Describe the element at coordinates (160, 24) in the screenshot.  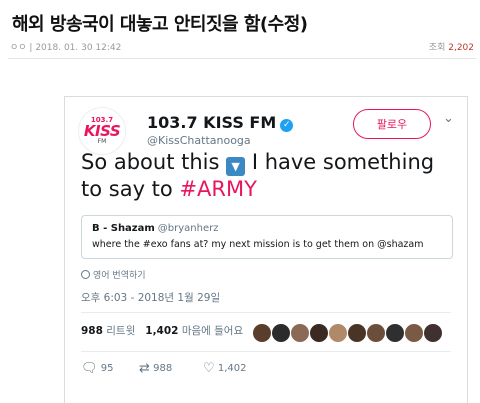
I see `post-title: 해외 방송국이 대놓고 안티짓을 함(수정)` at that location.